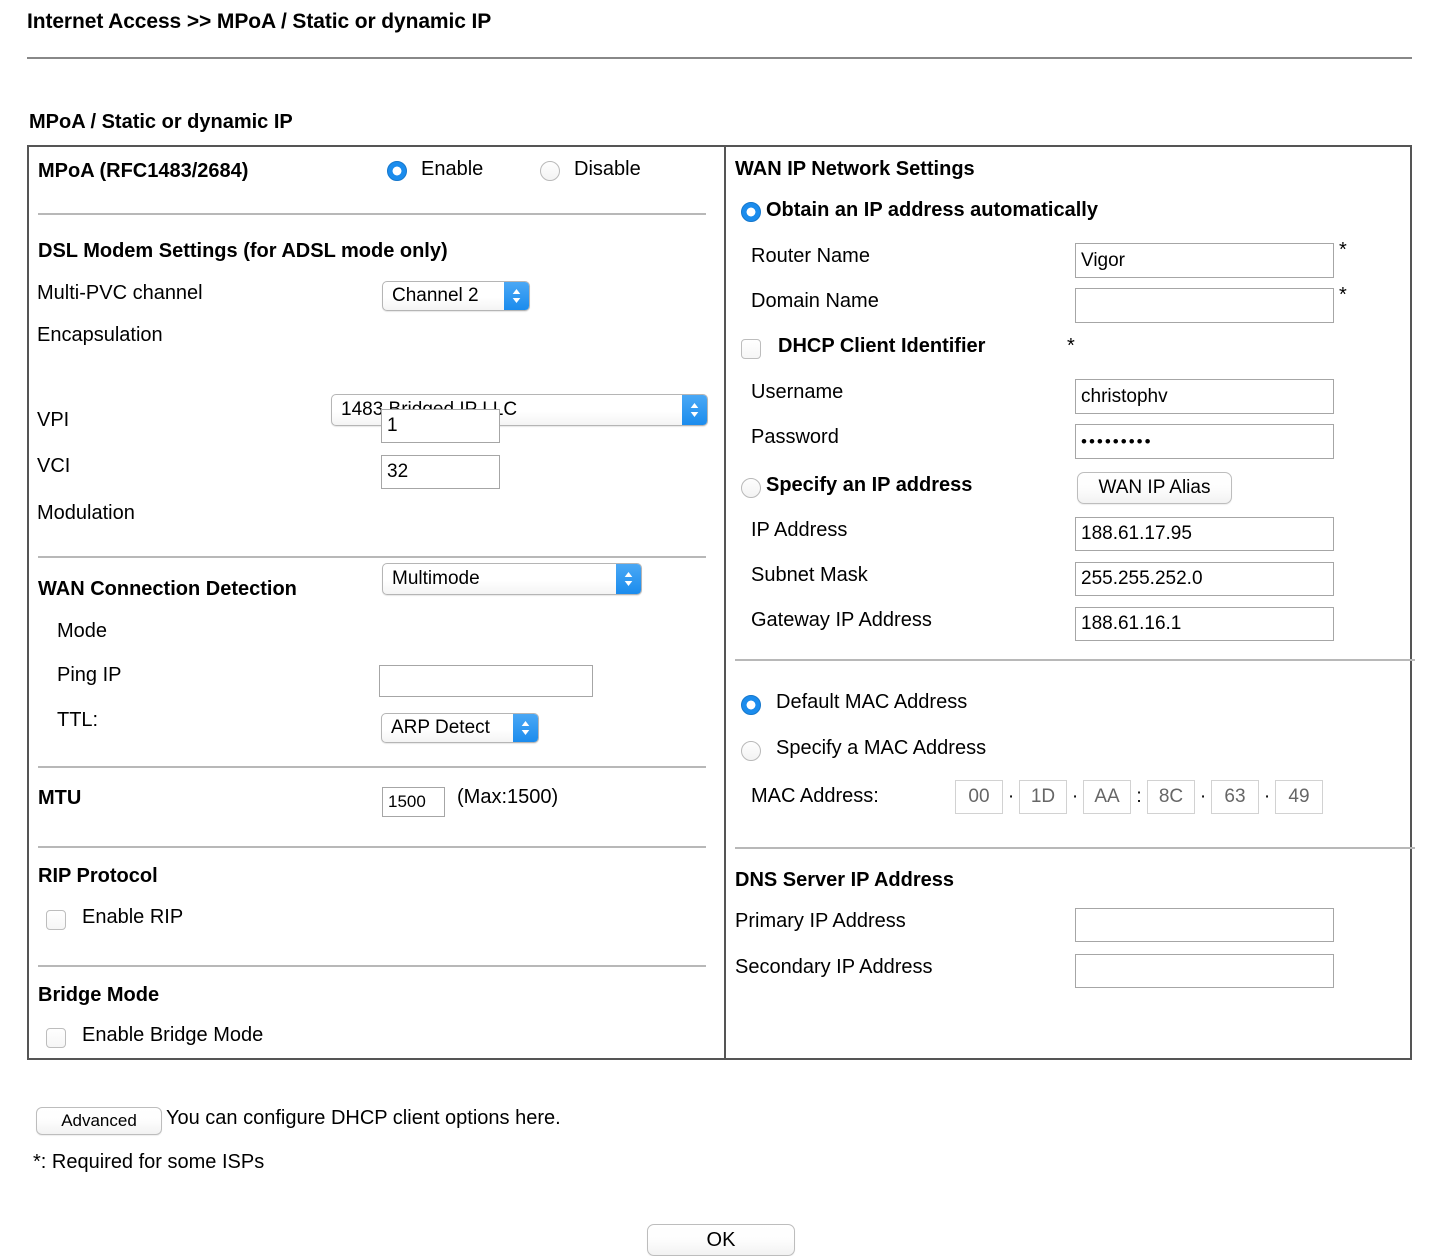 The image size is (1446, 1256). I want to click on vci-input, so click(440, 472).